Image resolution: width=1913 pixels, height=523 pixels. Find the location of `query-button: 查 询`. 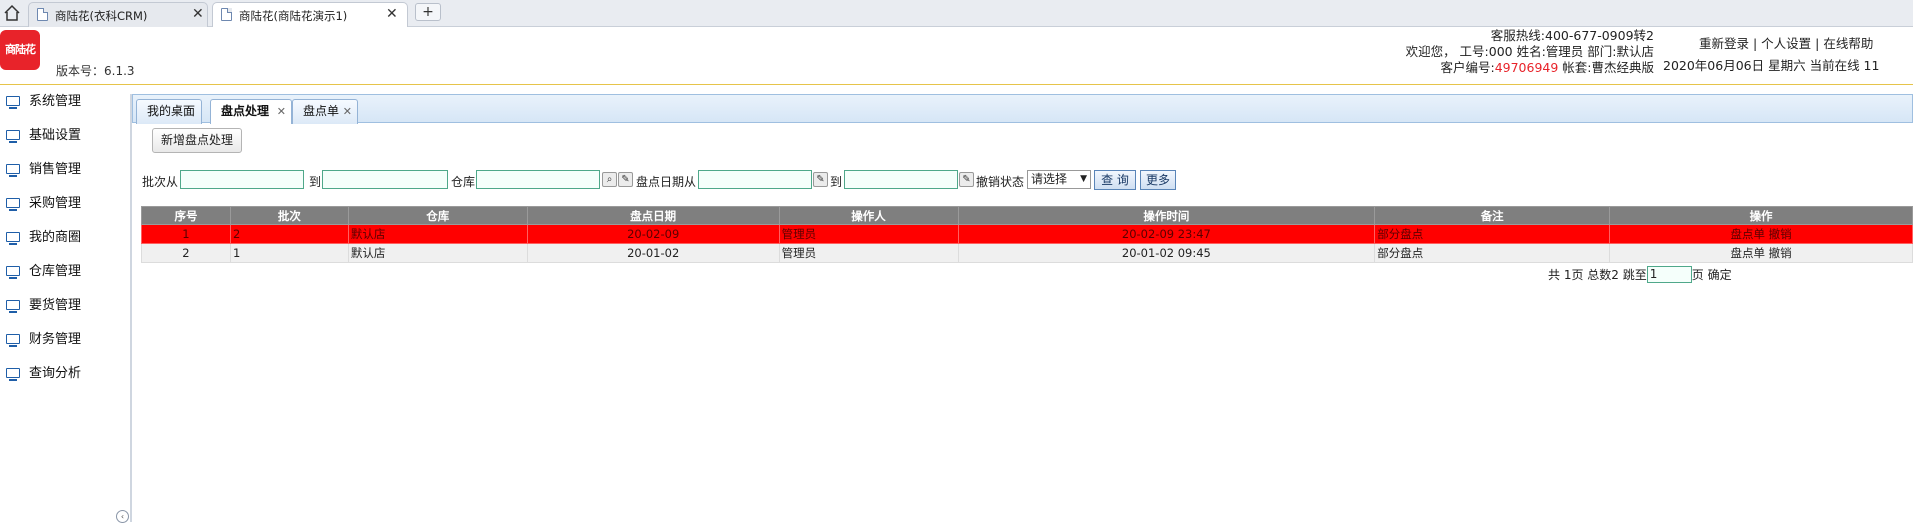

query-button: 查 询 is located at coordinates (1115, 180).